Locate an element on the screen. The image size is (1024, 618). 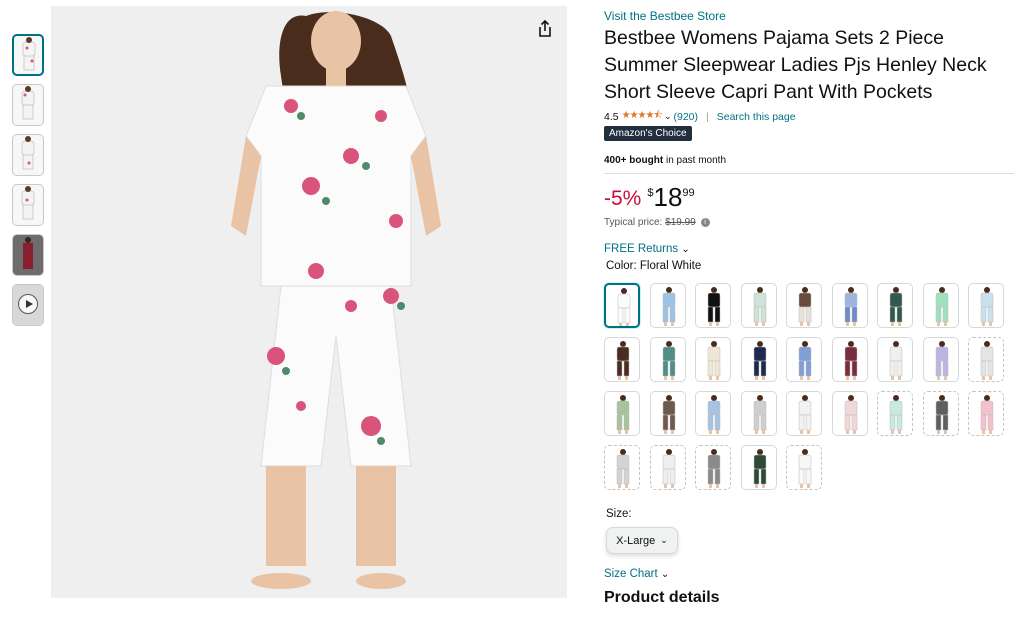
section-divider is located at coordinates (809, 173).